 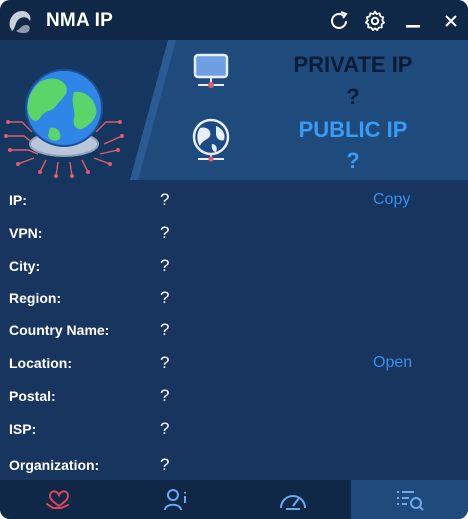 I want to click on globe-network-icon, so click(x=64, y=123).